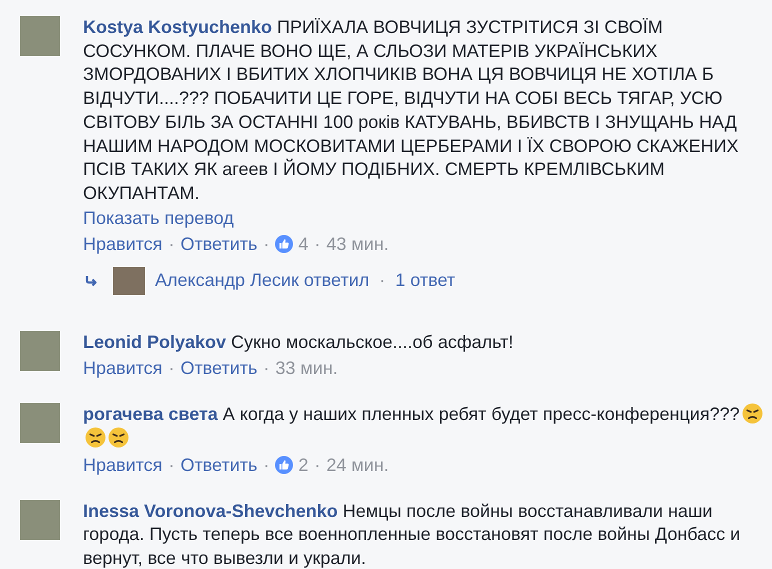  What do you see at coordinates (177, 27) in the screenshot?
I see `author-link: Kostya Kostyuchenko` at bounding box center [177, 27].